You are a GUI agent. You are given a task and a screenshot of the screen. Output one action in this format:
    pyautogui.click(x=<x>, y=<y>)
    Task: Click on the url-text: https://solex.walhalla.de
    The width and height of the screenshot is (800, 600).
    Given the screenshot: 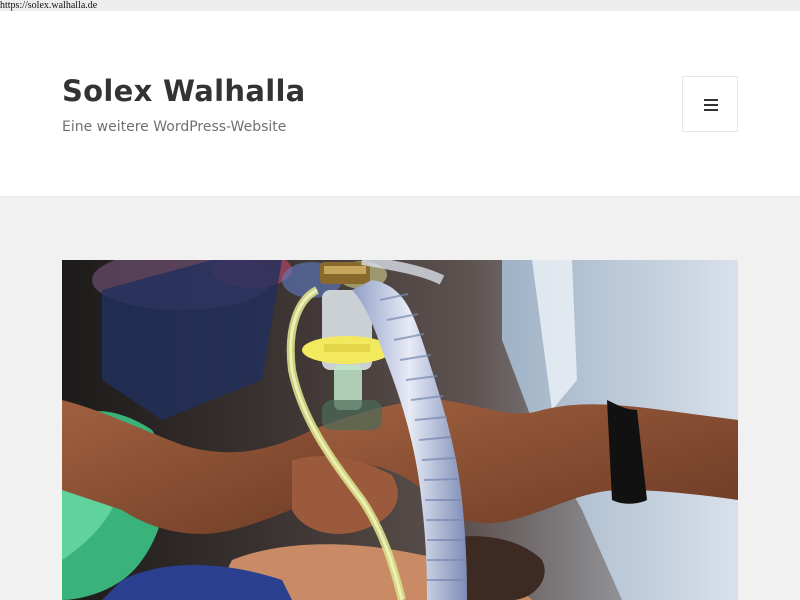 What is the action you would take?
    pyautogui.click(x=49, y=5)
    